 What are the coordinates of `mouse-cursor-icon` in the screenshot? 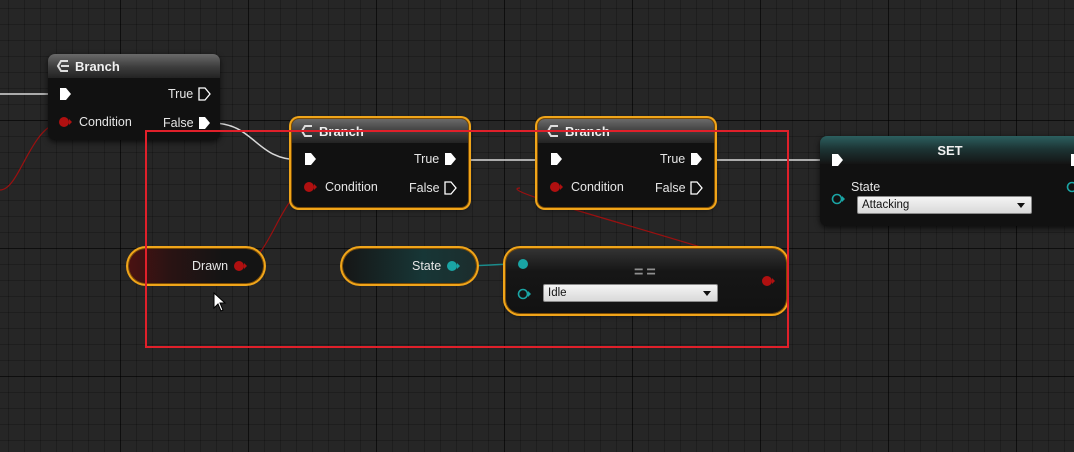 It's located at (220, 302).